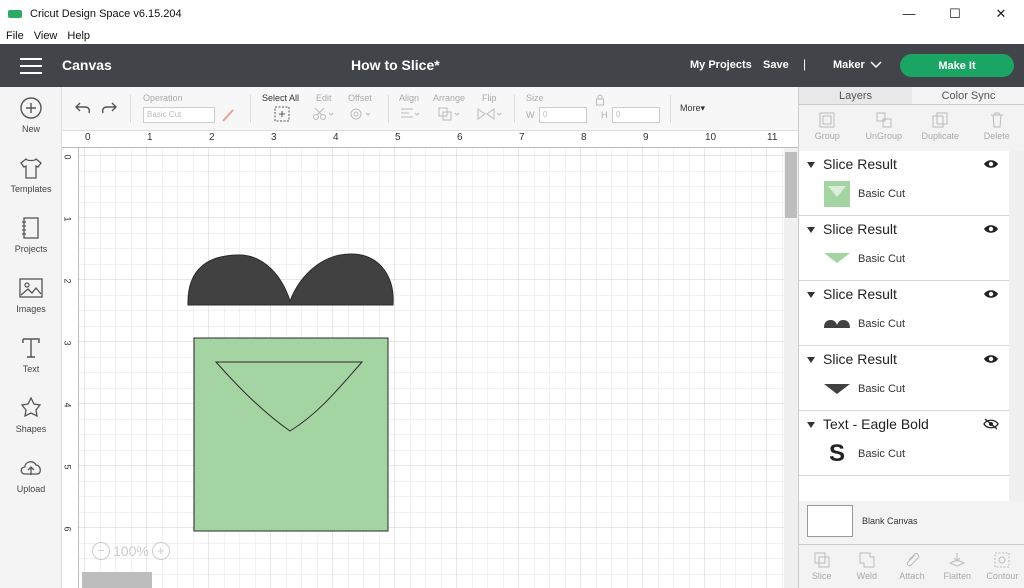  I want to click on group-icon, so click(827, 120).